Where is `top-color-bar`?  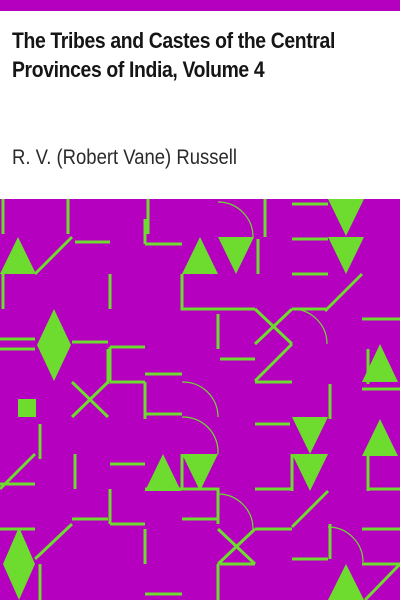 top-color-bar is located at coordinates (200, 5).